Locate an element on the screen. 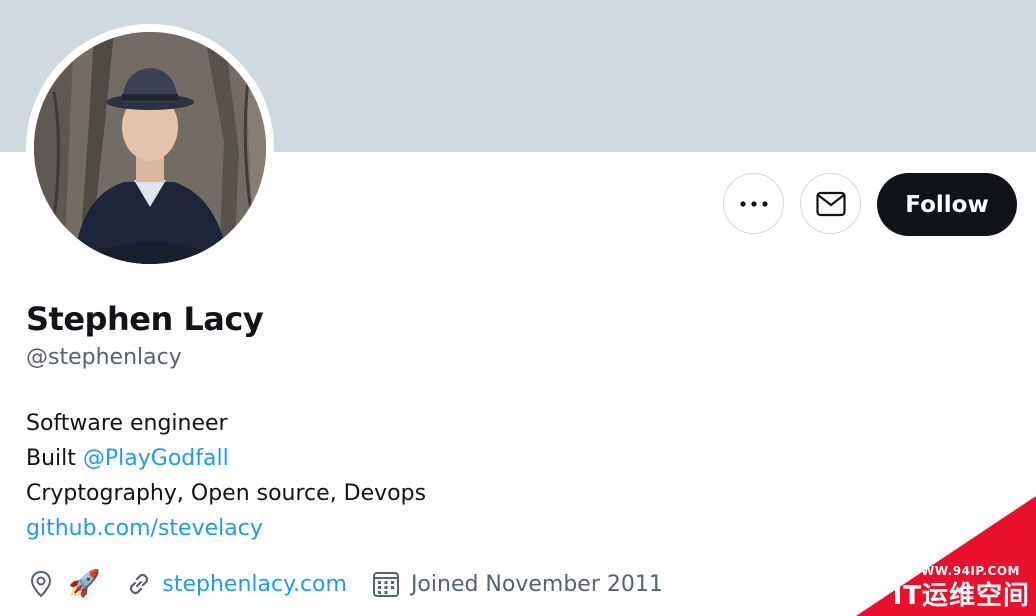 This screenshot has height=616, width=1036. bio-line-3: Cryptography, Open source, Devops is located at coordinates (226, 493).